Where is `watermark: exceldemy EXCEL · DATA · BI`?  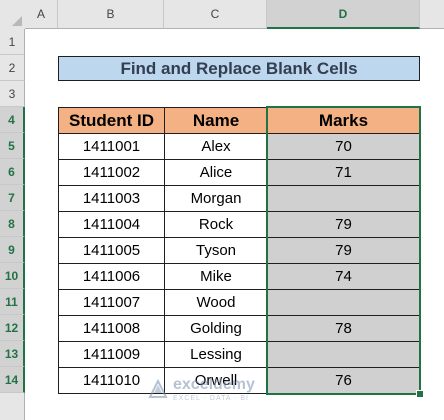 watermark: exceldemy EXCEL · DATA · BI is located at coordinates (223, 389).